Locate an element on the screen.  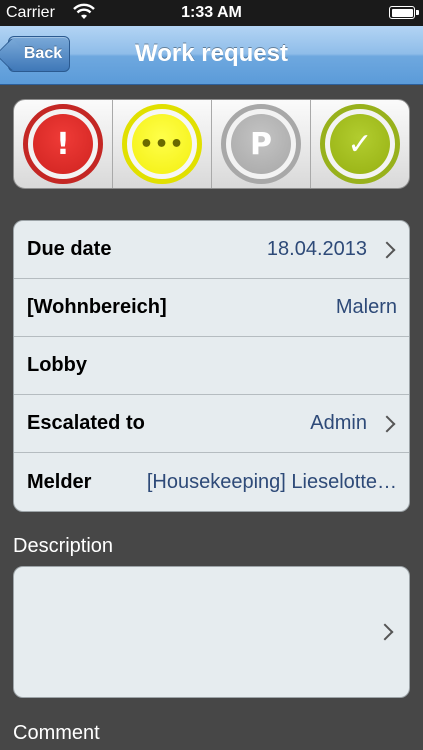
battery-icon is located at coordinates (404, 12).